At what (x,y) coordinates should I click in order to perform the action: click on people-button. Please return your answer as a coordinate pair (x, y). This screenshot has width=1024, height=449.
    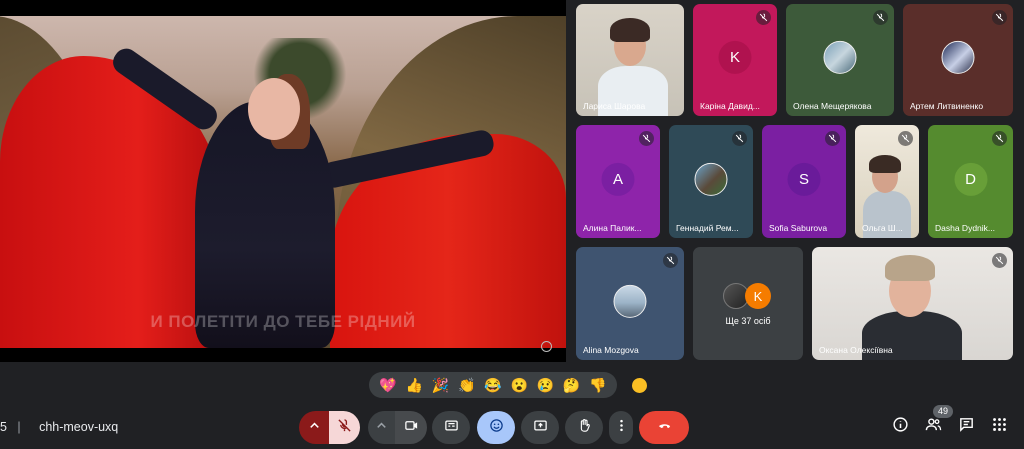
    Looking at the image, I should click on (933, 427).